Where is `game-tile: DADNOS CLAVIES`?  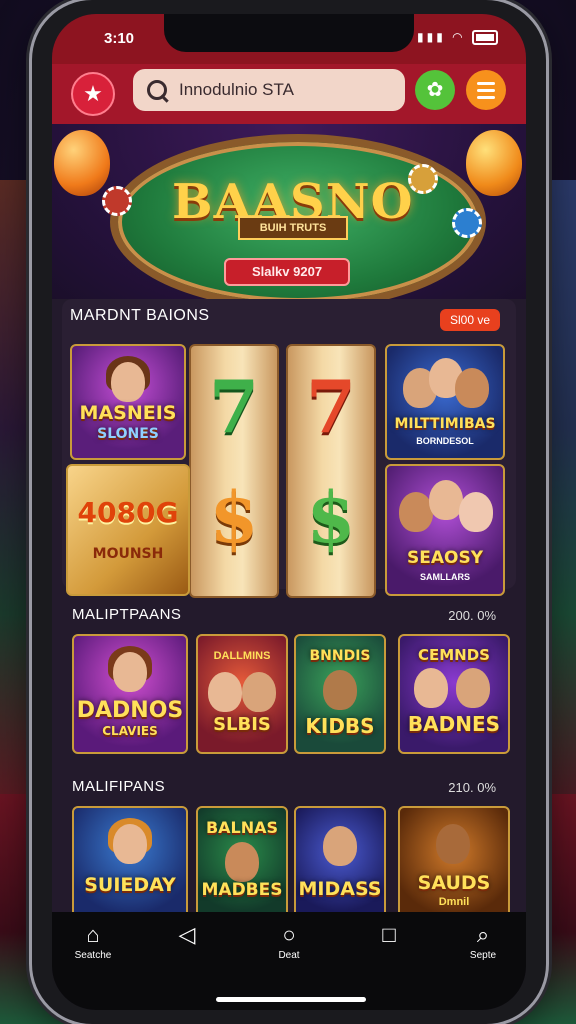 game-tile: DADNOS CLAVIES is located at coordinates (130, 694).